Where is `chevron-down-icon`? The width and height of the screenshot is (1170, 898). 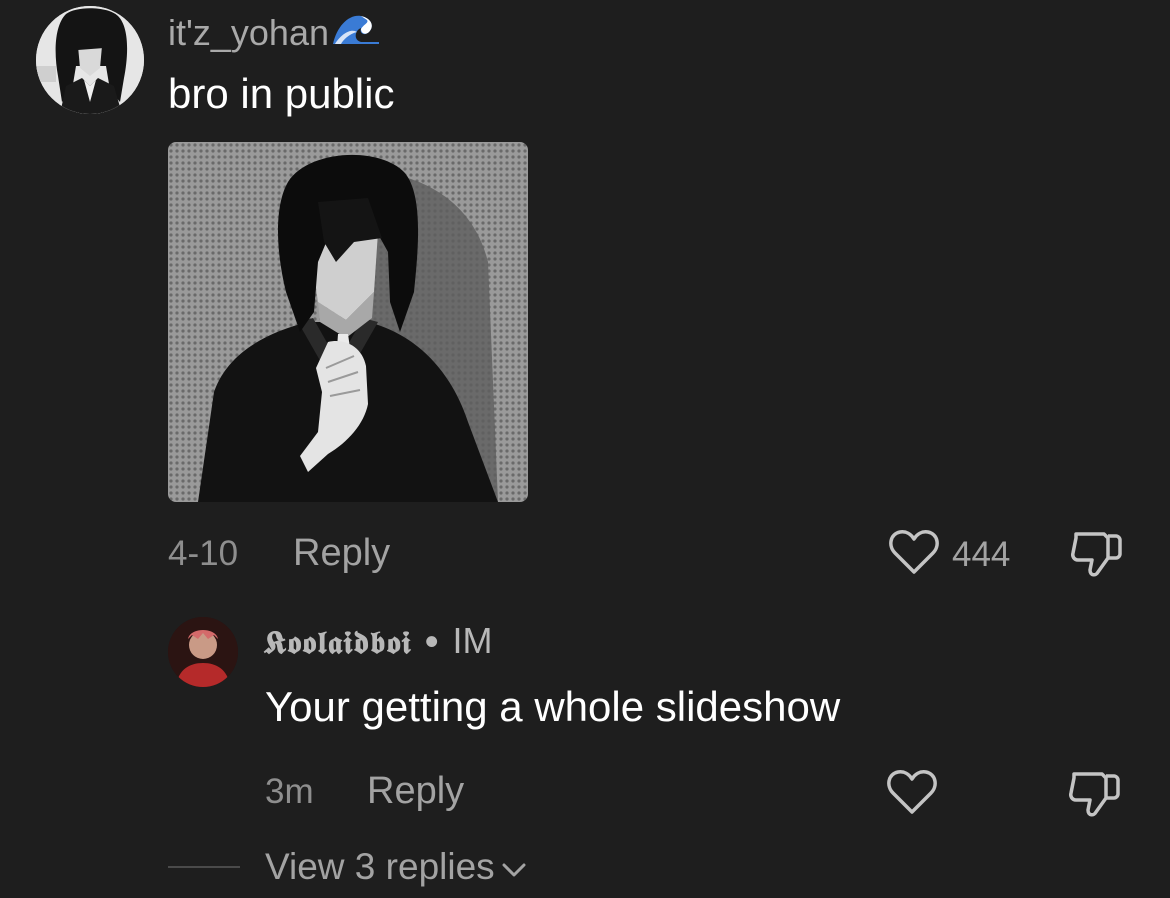 chevron-down-icon is located at coordinates (514, 867).